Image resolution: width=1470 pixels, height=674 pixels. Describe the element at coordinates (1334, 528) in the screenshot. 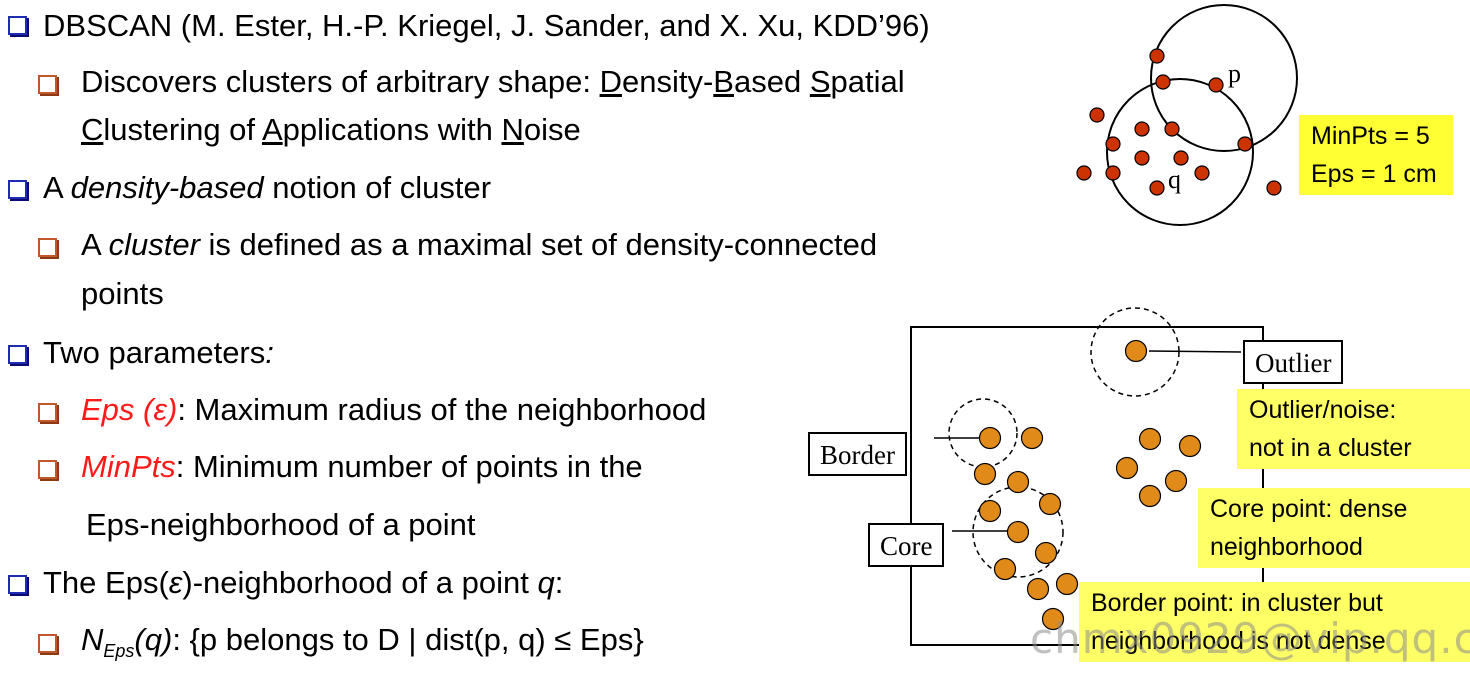

I see `core-note: Core point: dense neighborhood` at that location.